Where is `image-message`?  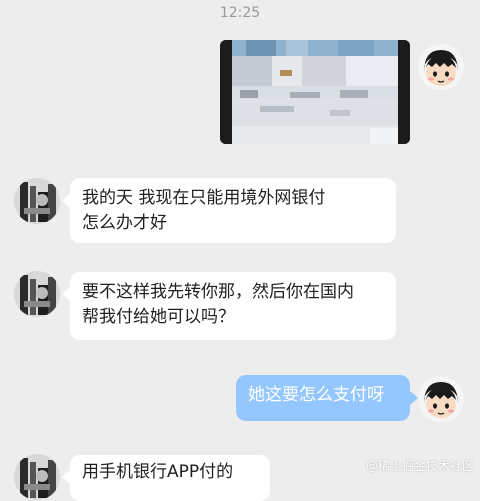 image-message is located at coordinates (315, 92).